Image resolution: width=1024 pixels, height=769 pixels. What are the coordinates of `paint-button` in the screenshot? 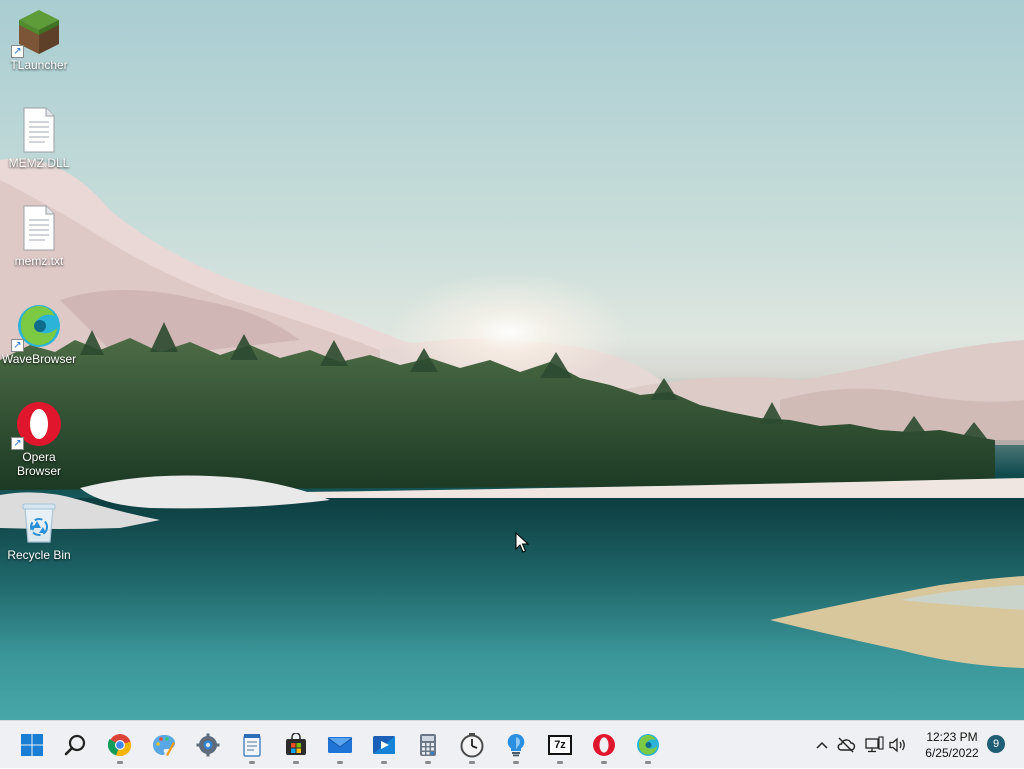 It's located at (164, 745).